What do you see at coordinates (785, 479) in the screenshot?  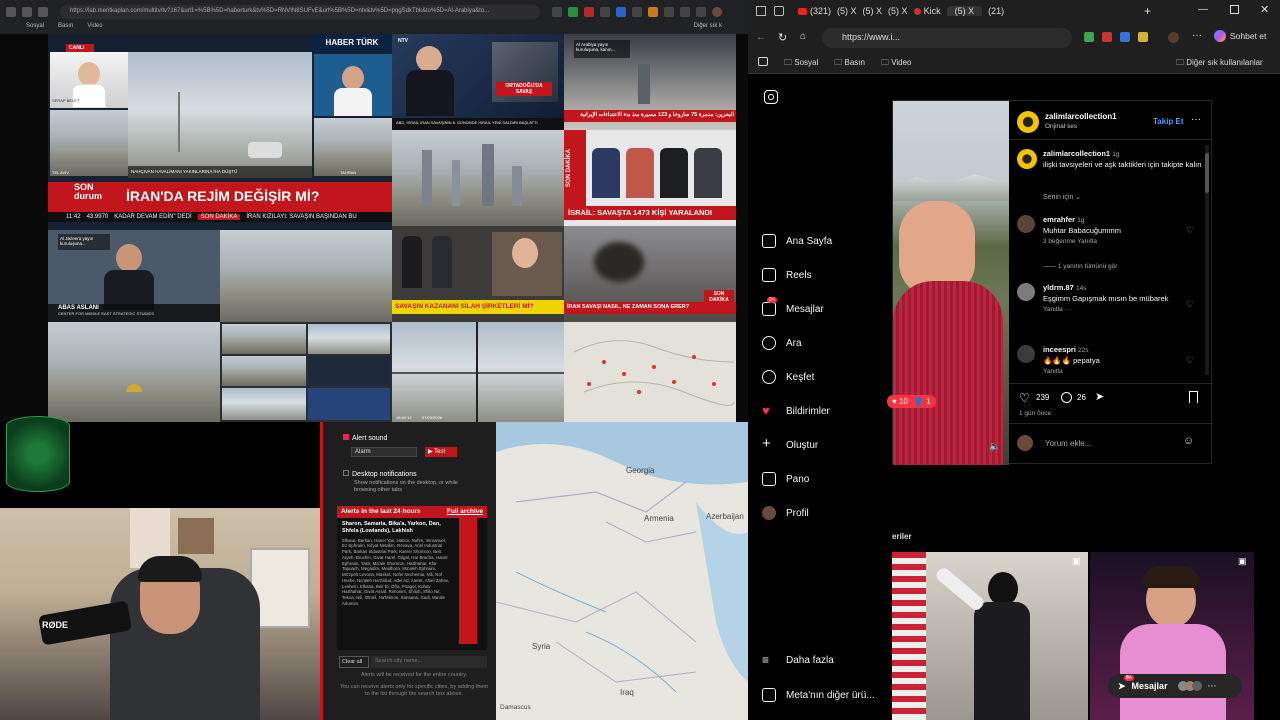 I see `nav-dashboard: Pano` at bounding box center [785, 479].